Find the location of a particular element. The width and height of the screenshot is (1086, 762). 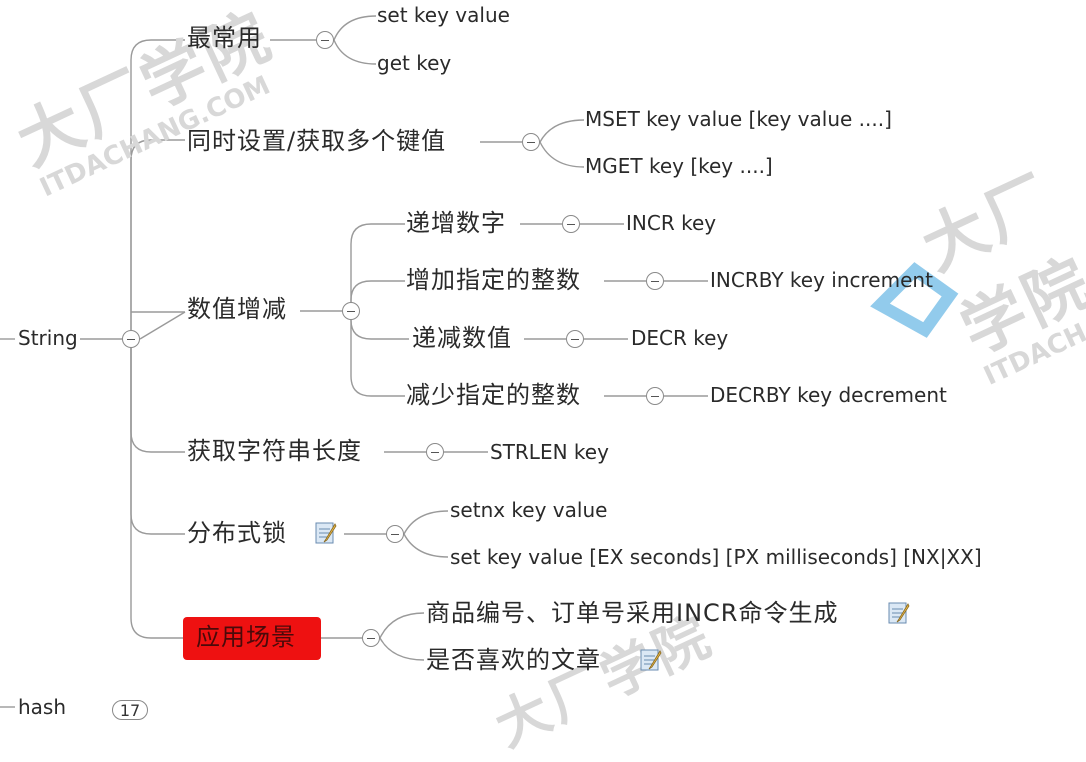

branch-multi-label: 同时设置/获取多个键值 is located at coordinates (316, 141).